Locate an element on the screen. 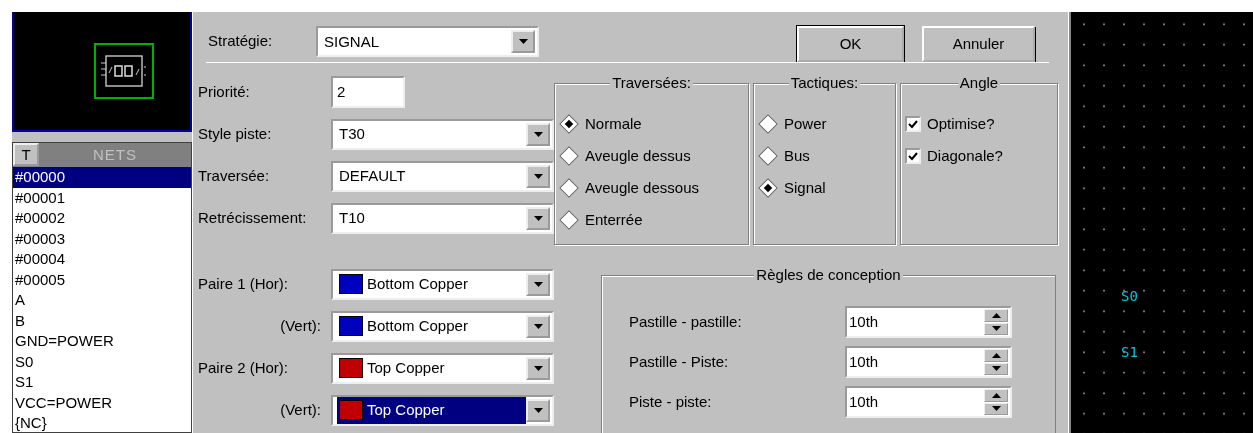 This screenshot has width=1253, height=433. net-label: S1 is located at coordinates (1129, 352).